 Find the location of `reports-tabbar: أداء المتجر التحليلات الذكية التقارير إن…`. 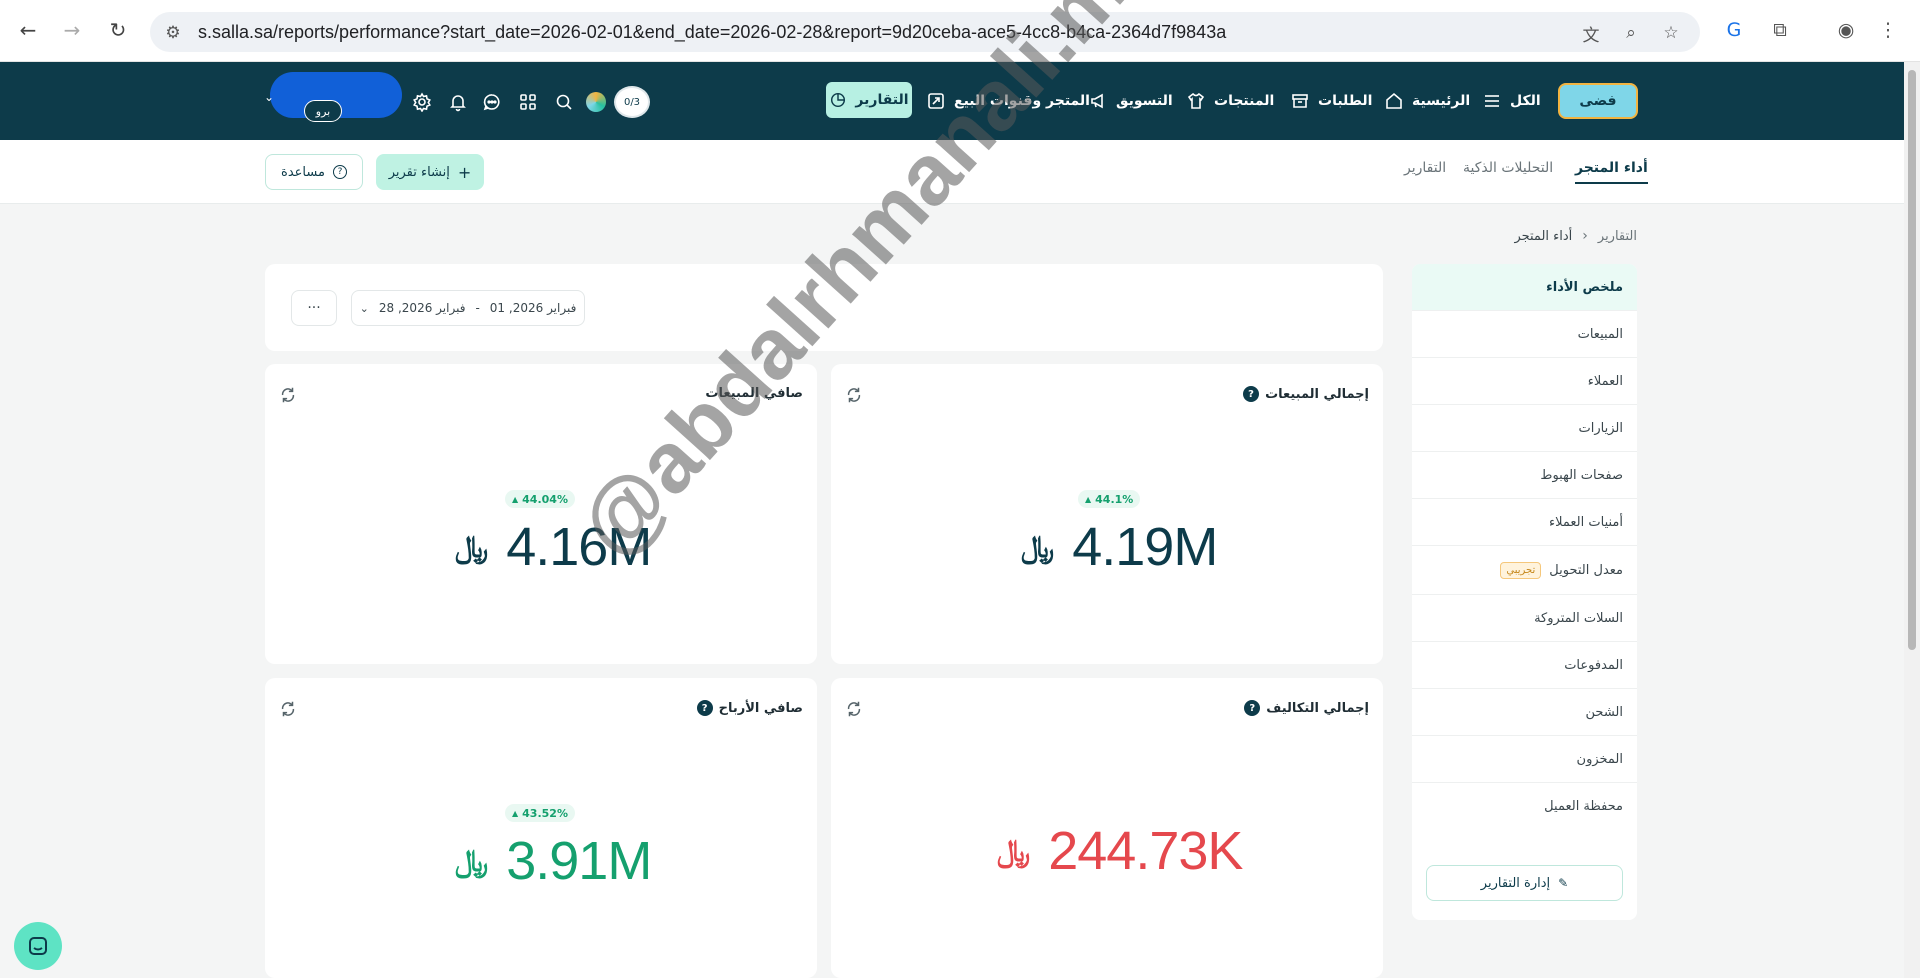

reports-tabbar: أداء المتجر التحليلات الذكية التقارير إن… is located at coordinates (960, 172).